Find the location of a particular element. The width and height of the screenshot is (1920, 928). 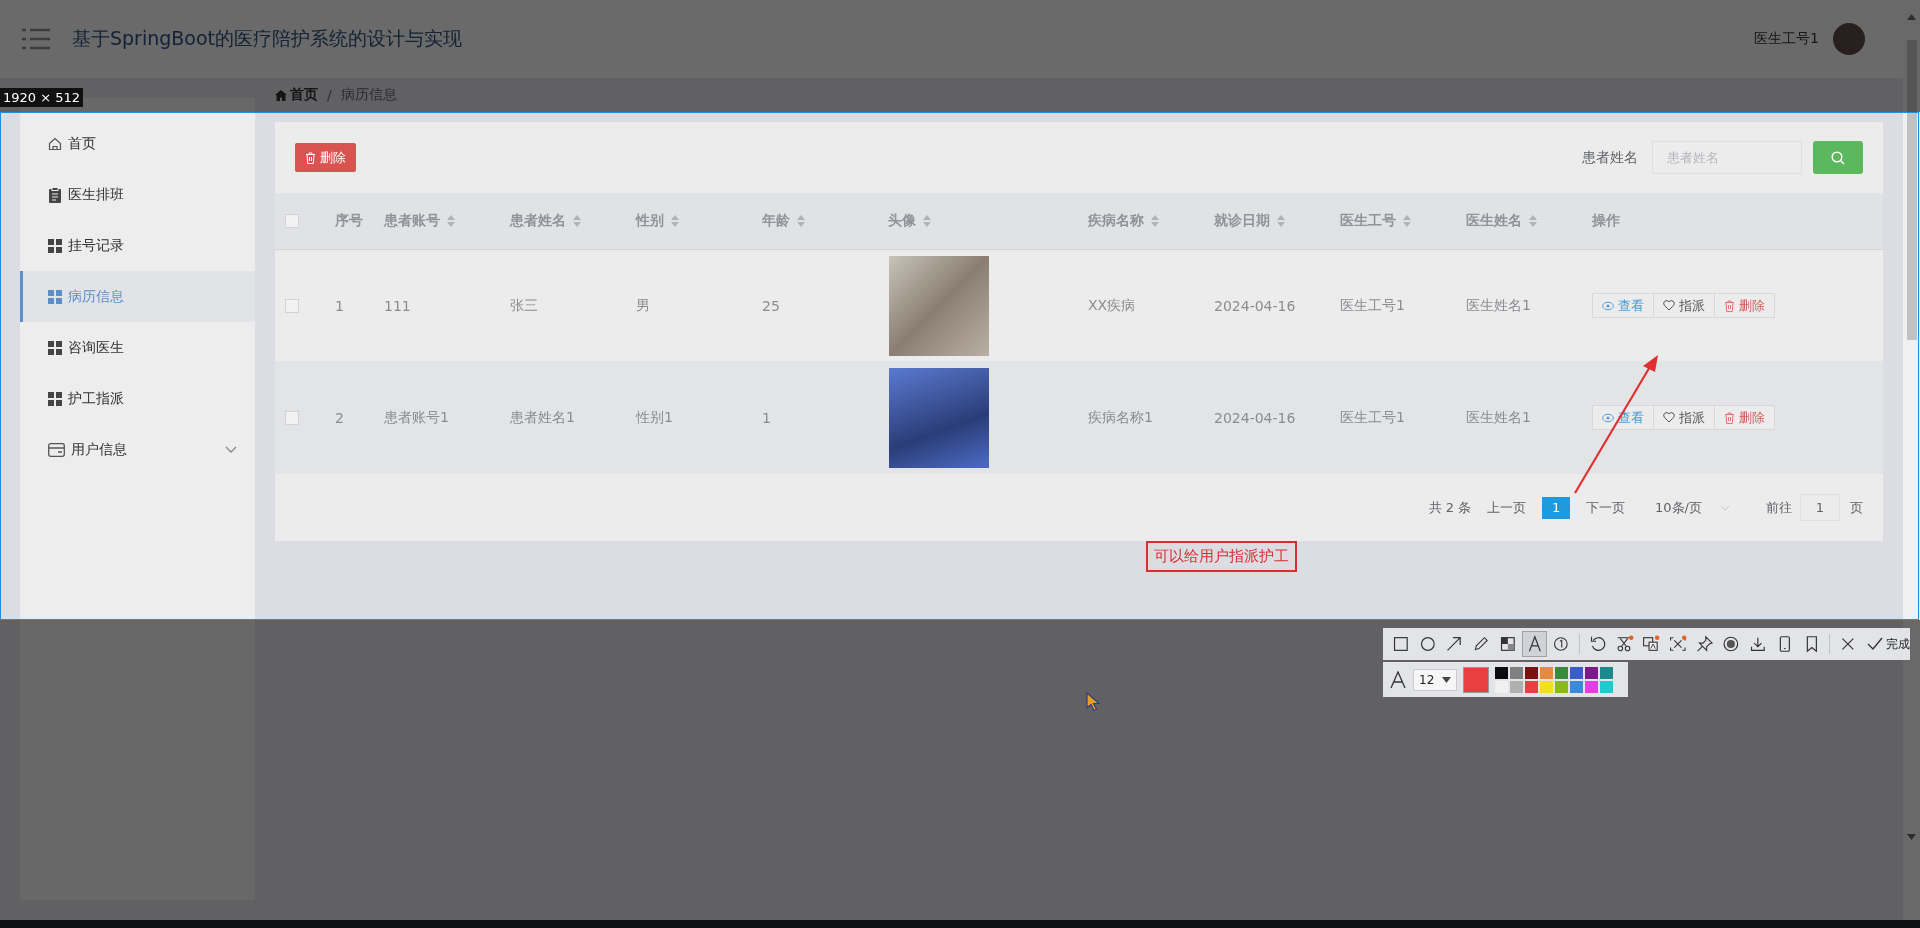

goto-label: 前往 is located at coordinates (1779, 507).